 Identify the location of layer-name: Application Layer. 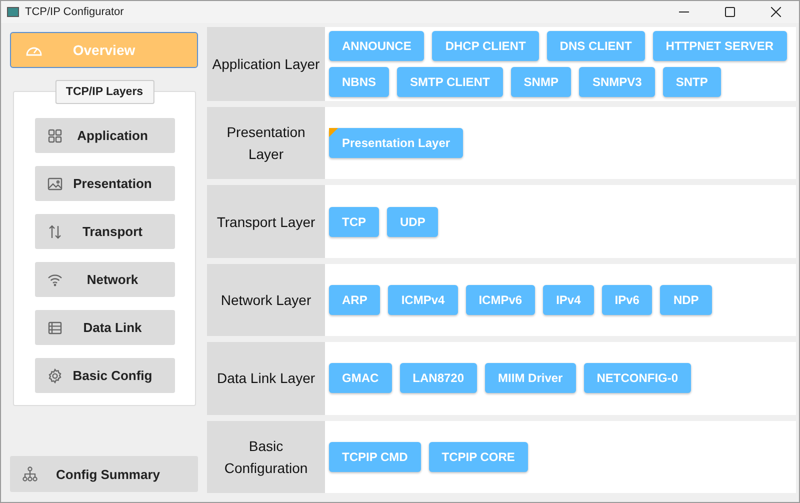
(266, 64).